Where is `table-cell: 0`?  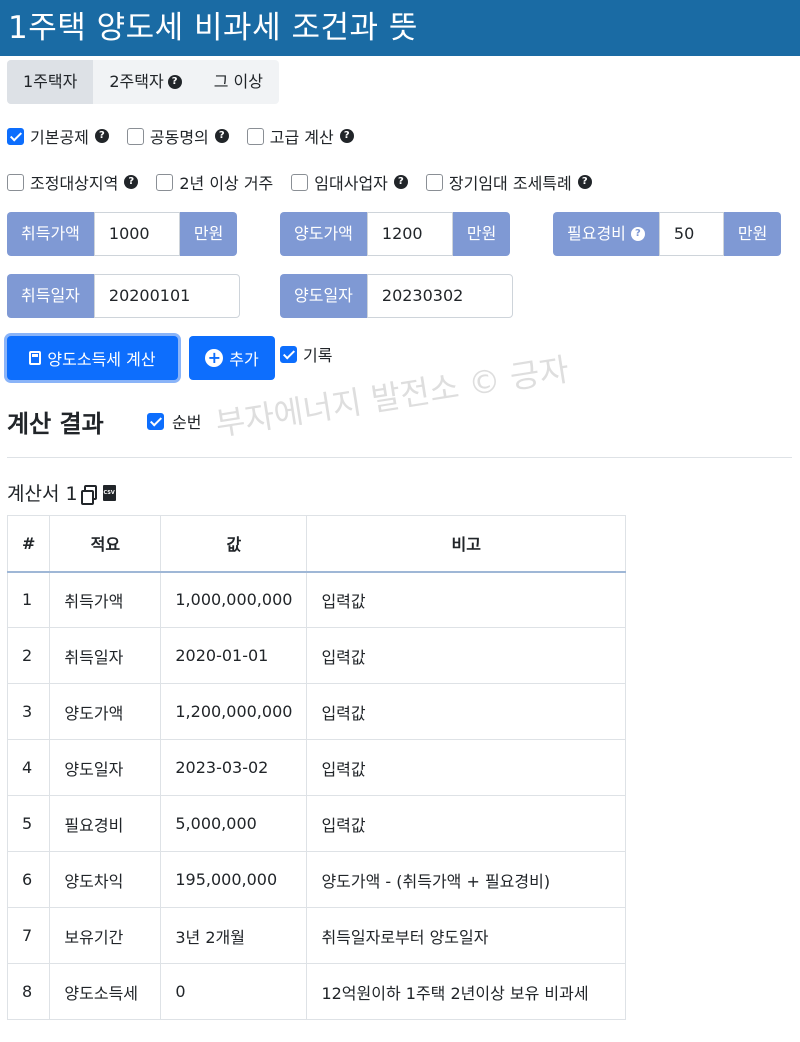
table-cell: 0 is located at coordinates (234, 991).